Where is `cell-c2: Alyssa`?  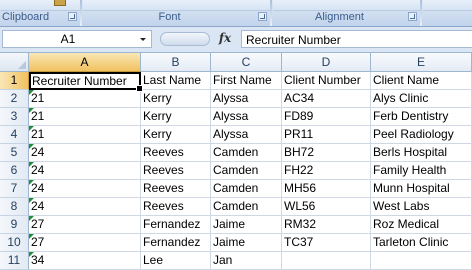
cell-c2: Alyssa is located at coordinates (246, 99).